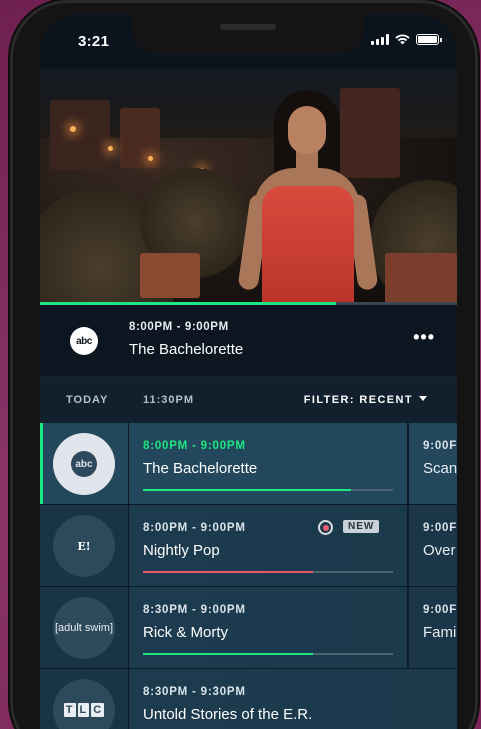 This screenshot has height=729, width=481. What do you see at coordinates (429, 39) in the screenshot?
I see `battery-icon` at bounding box center [429, 39].